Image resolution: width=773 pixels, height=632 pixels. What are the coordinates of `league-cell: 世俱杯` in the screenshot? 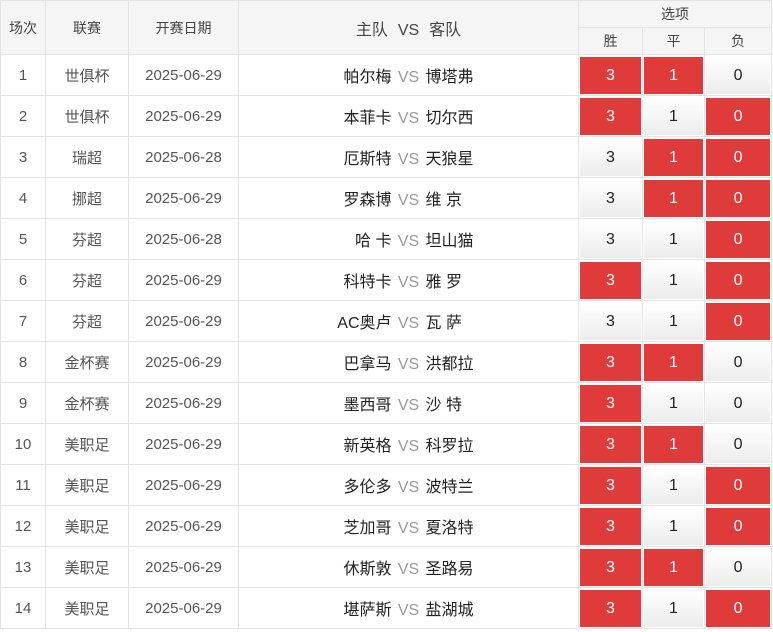 It's located at (87, 75).